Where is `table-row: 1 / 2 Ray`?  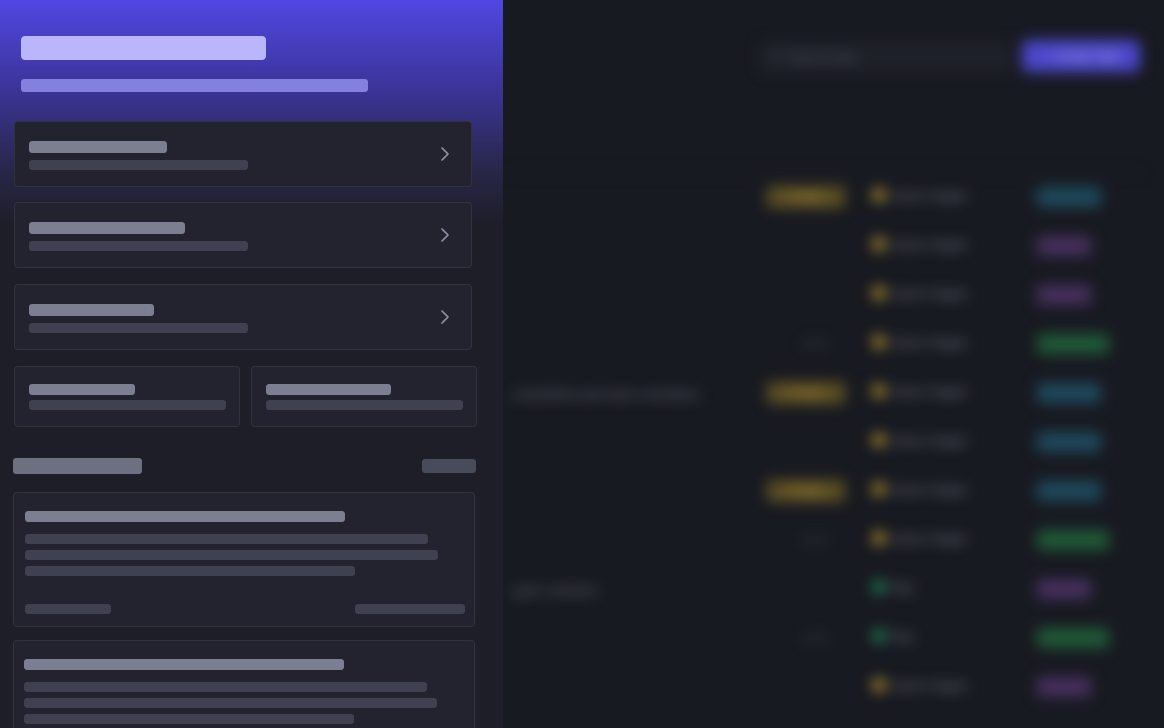
table-row: 1 / 2 Ray is located at coordinates (833, 639).